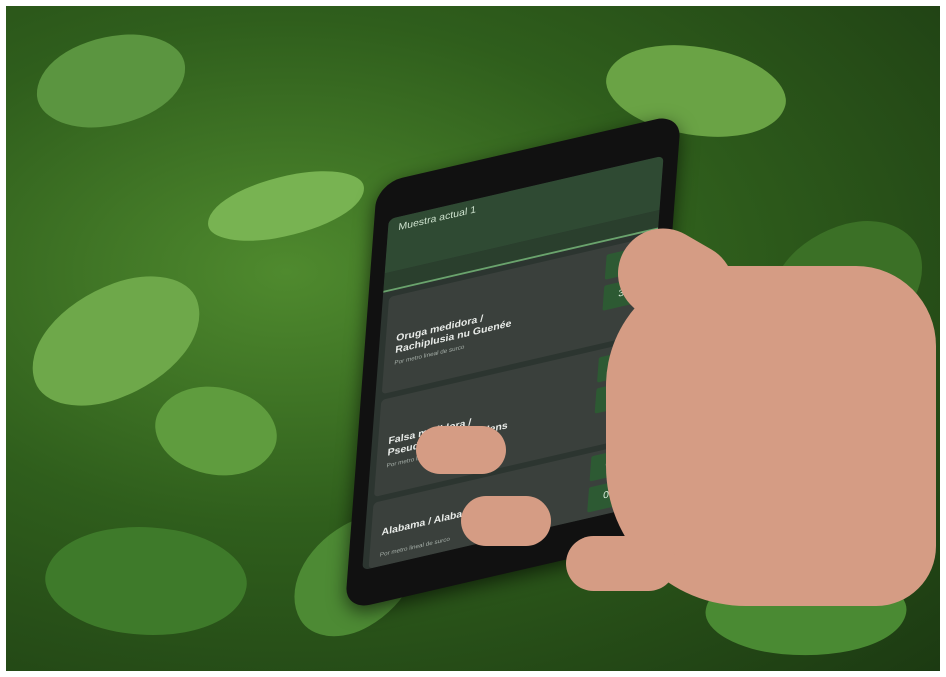 The width and height of the screenshot is (946, 677). I want to click on pest-name: Oruga medidora / Rachiplusia nu Guenée, so click(453, 334).